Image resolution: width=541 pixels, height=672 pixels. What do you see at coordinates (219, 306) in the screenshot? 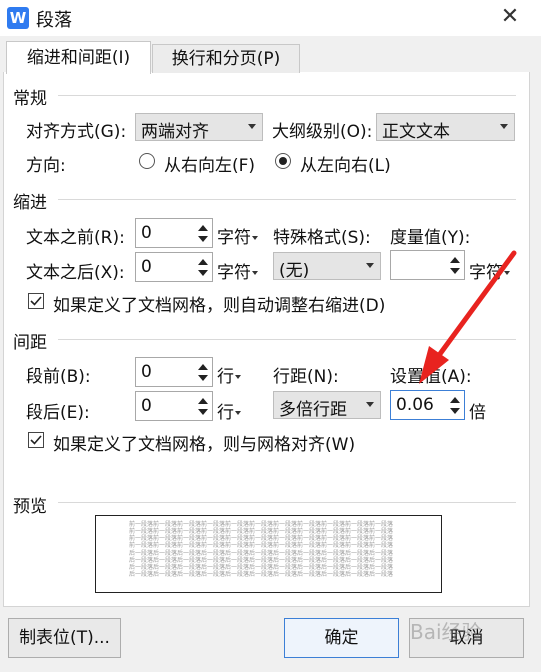
I see `indent-grid-label: 如果定义了文档网格，则自动调整右缩进(D)` at bounding box center [219, 306].